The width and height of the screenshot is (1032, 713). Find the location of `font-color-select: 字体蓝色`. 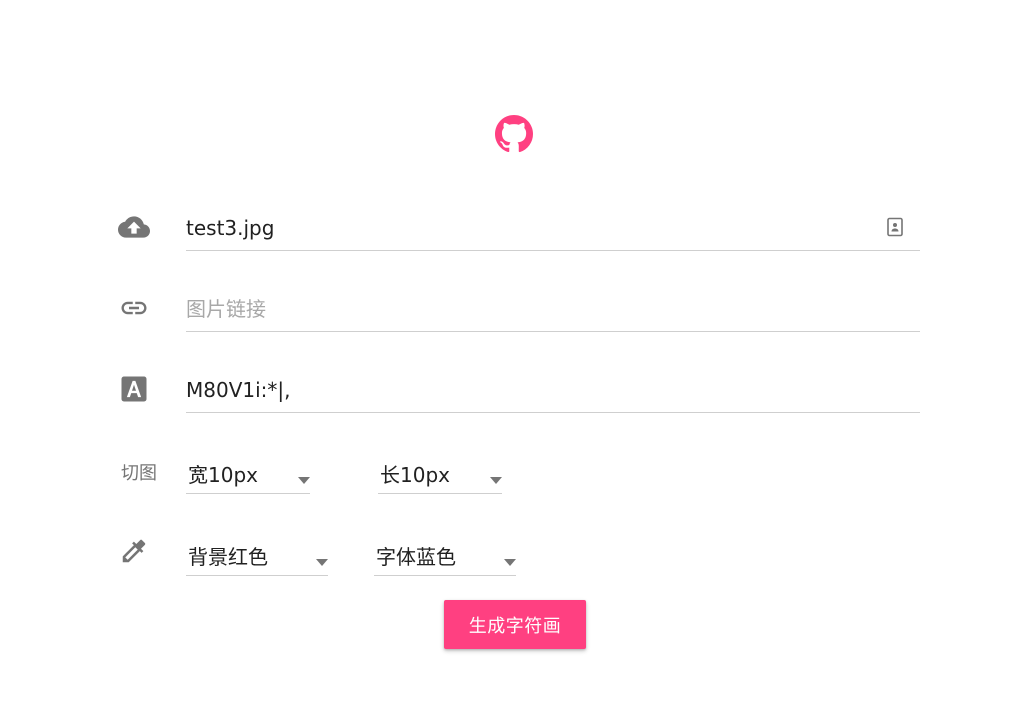

font-color-select: 字体蓝色 is located at coordinates (445, 556).